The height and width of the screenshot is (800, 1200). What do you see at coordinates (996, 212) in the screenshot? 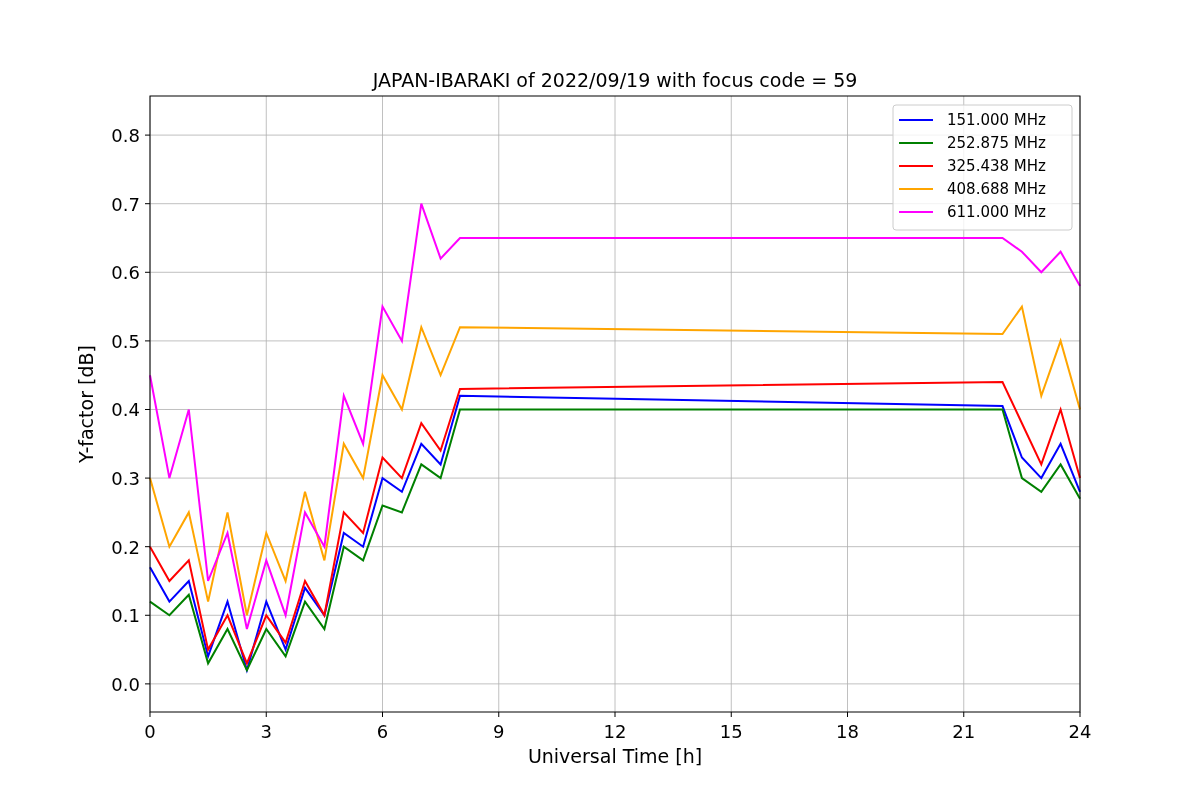
I see `legend-label: 611.000 MHz` at bounding box center [996, 212].